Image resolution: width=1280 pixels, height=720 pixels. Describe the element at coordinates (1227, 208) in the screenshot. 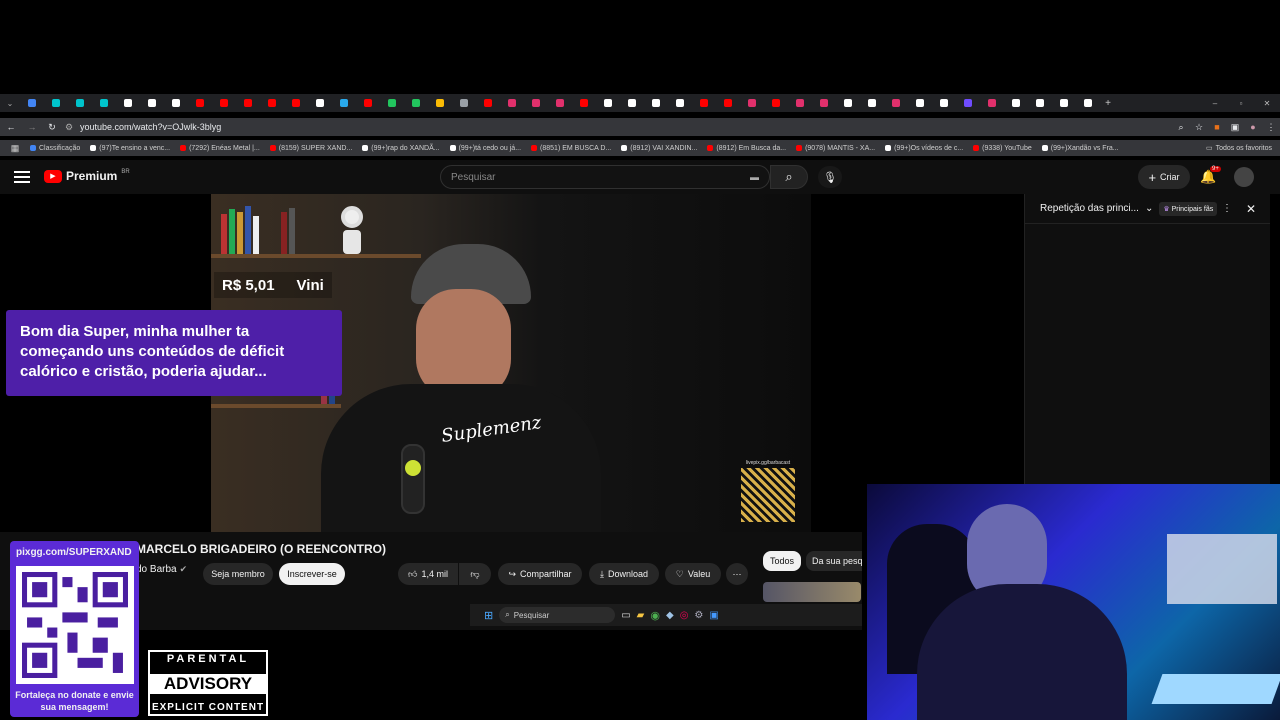

I see `more-options-icon: ⋮` at that location.